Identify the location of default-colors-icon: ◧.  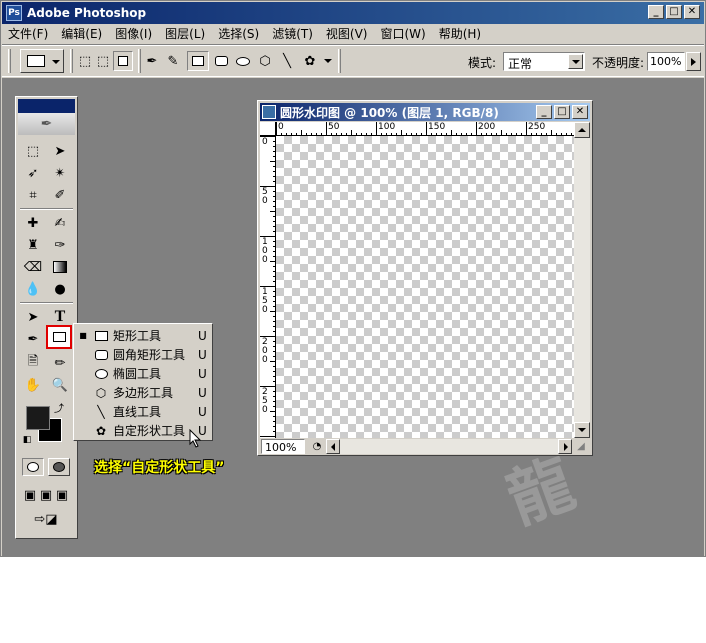
(27, 440).